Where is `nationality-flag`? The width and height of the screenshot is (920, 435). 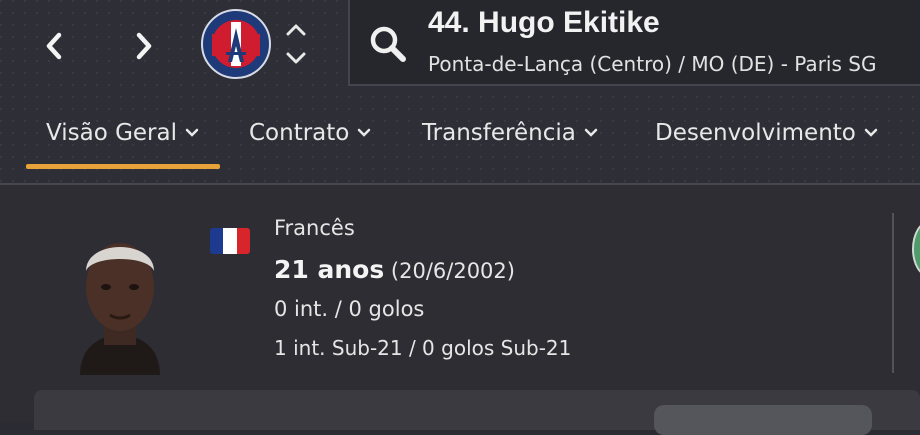 nationality-flag is located at coordinates (230, 241).